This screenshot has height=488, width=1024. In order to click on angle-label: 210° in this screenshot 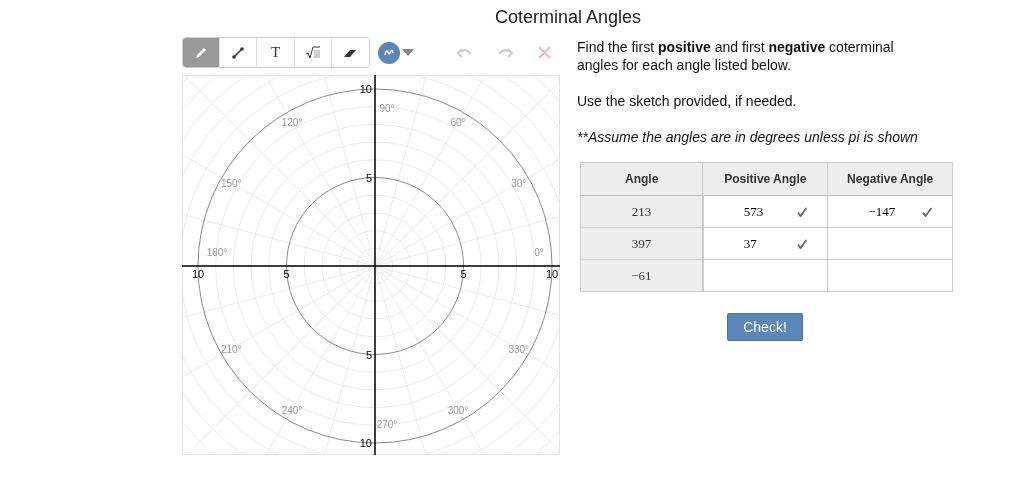, I will do `click(231, 349)`.